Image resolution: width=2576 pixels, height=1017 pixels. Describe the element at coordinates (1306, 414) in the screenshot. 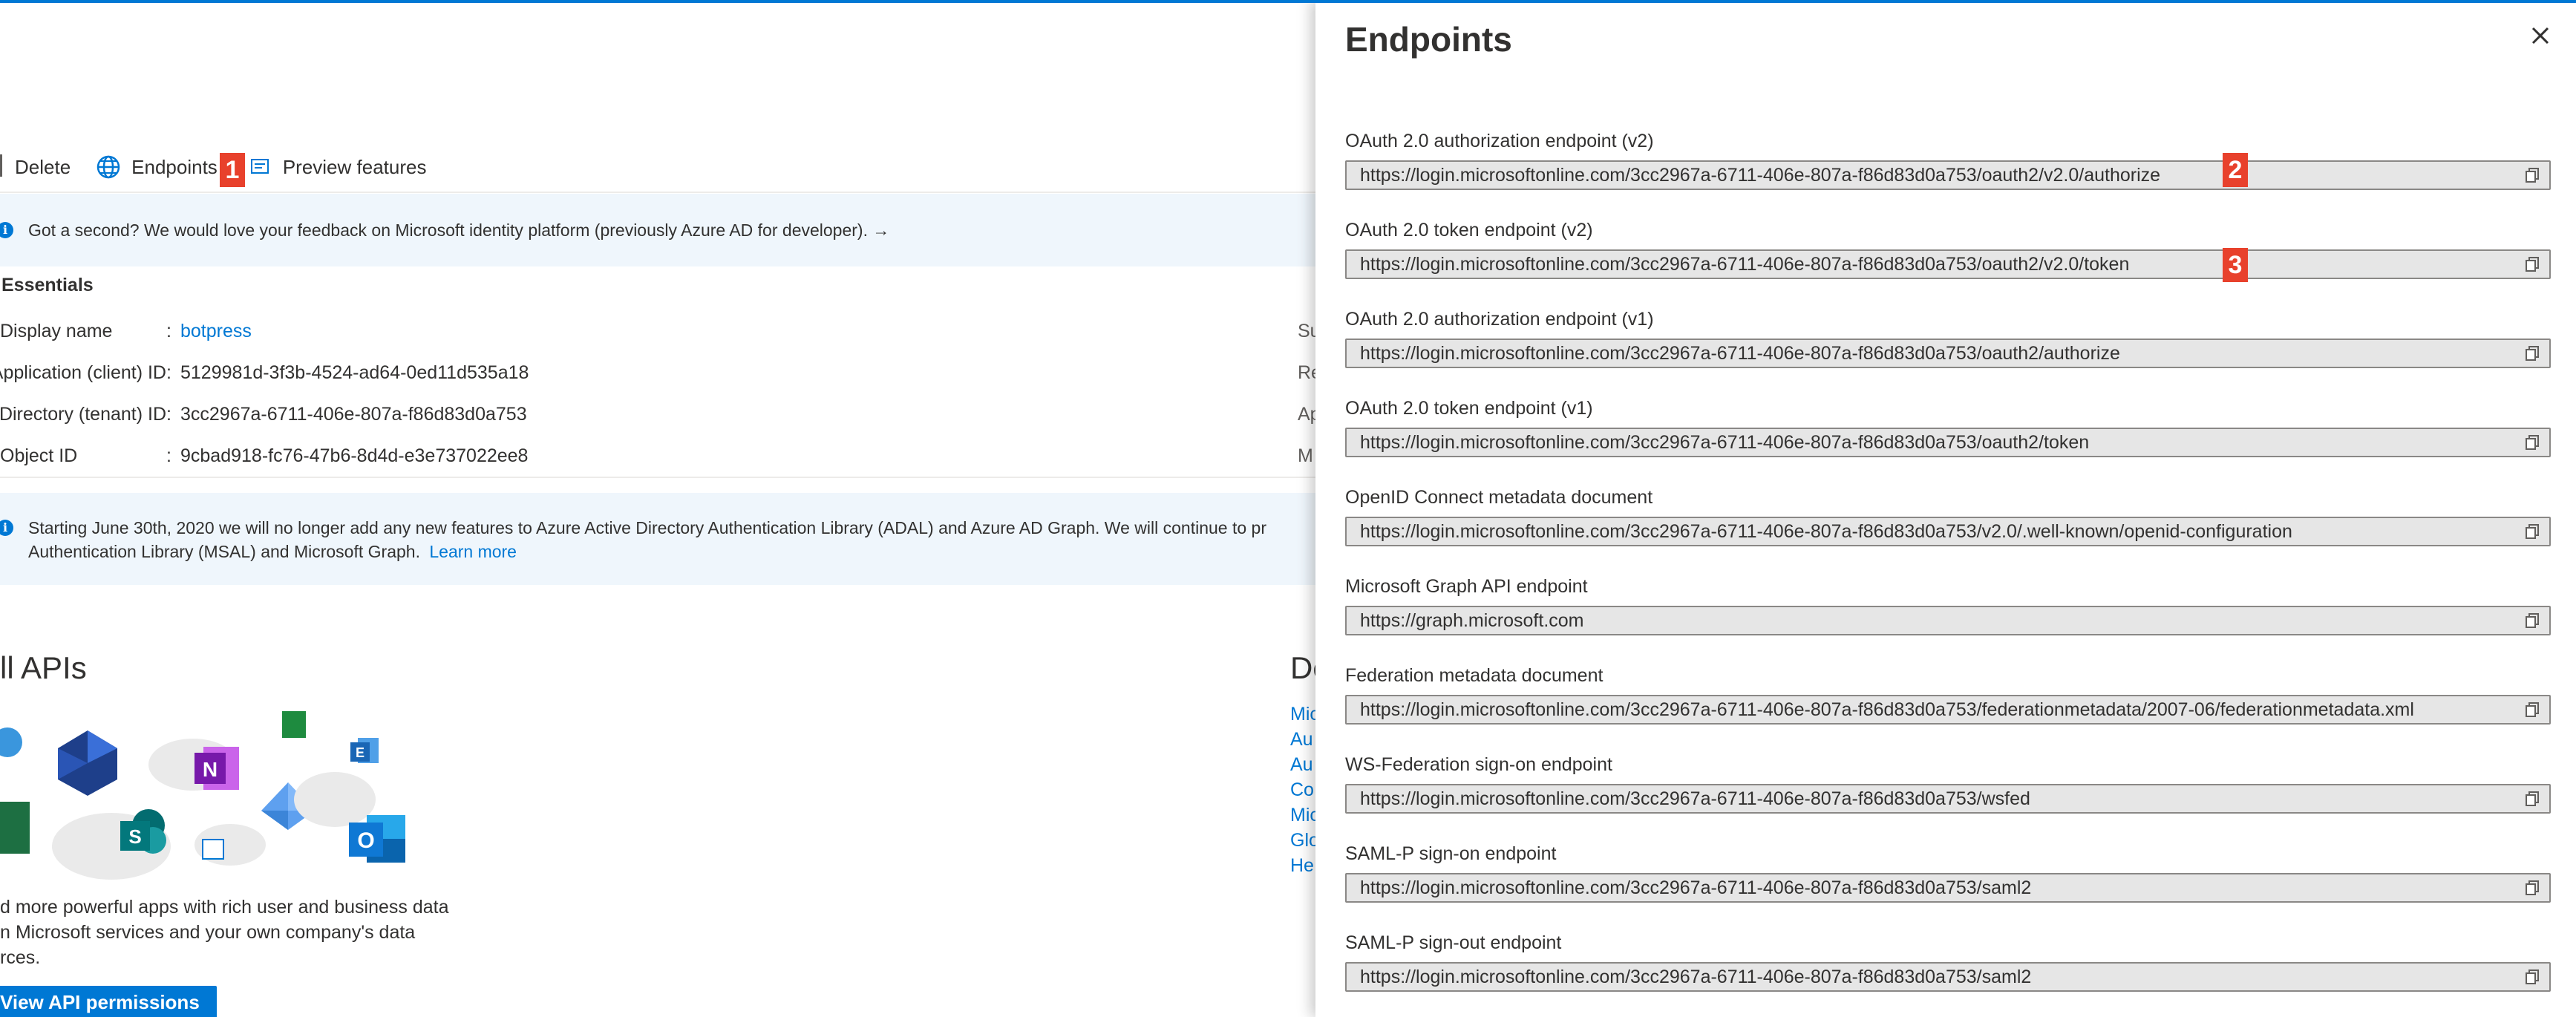

I see `essentials-right-label: Ap` at that location.